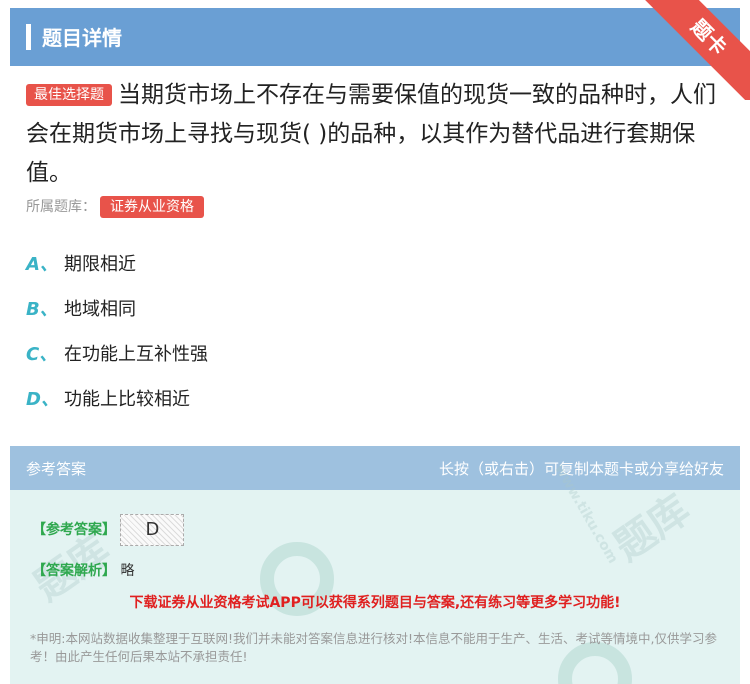 This screenshot has width=750, height=684. What do you see at coordinates (136, 354) in the screenshot?
I see `option-text: 在功能上互补性强` at bounding box center [136, 354].